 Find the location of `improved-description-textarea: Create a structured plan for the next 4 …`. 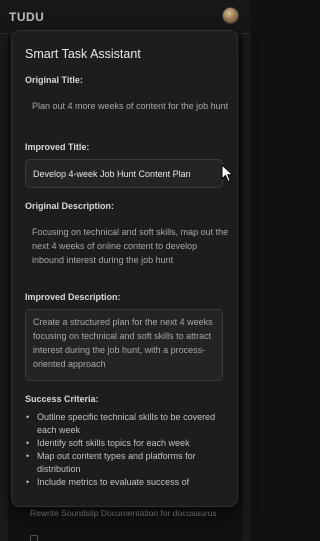

improved-description-textarea: Create a structured plan for the next 4 … is located at coordinates (124, 345).